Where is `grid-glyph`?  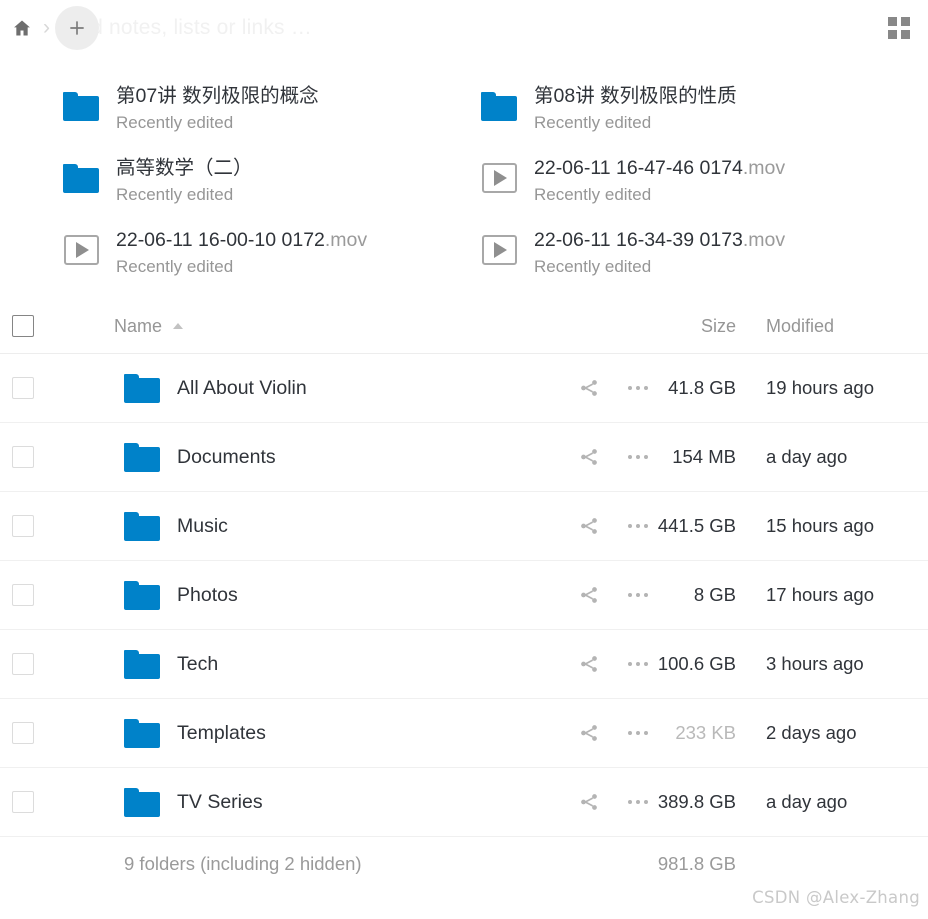
grid-glyph is located at coordinates (899, 27).